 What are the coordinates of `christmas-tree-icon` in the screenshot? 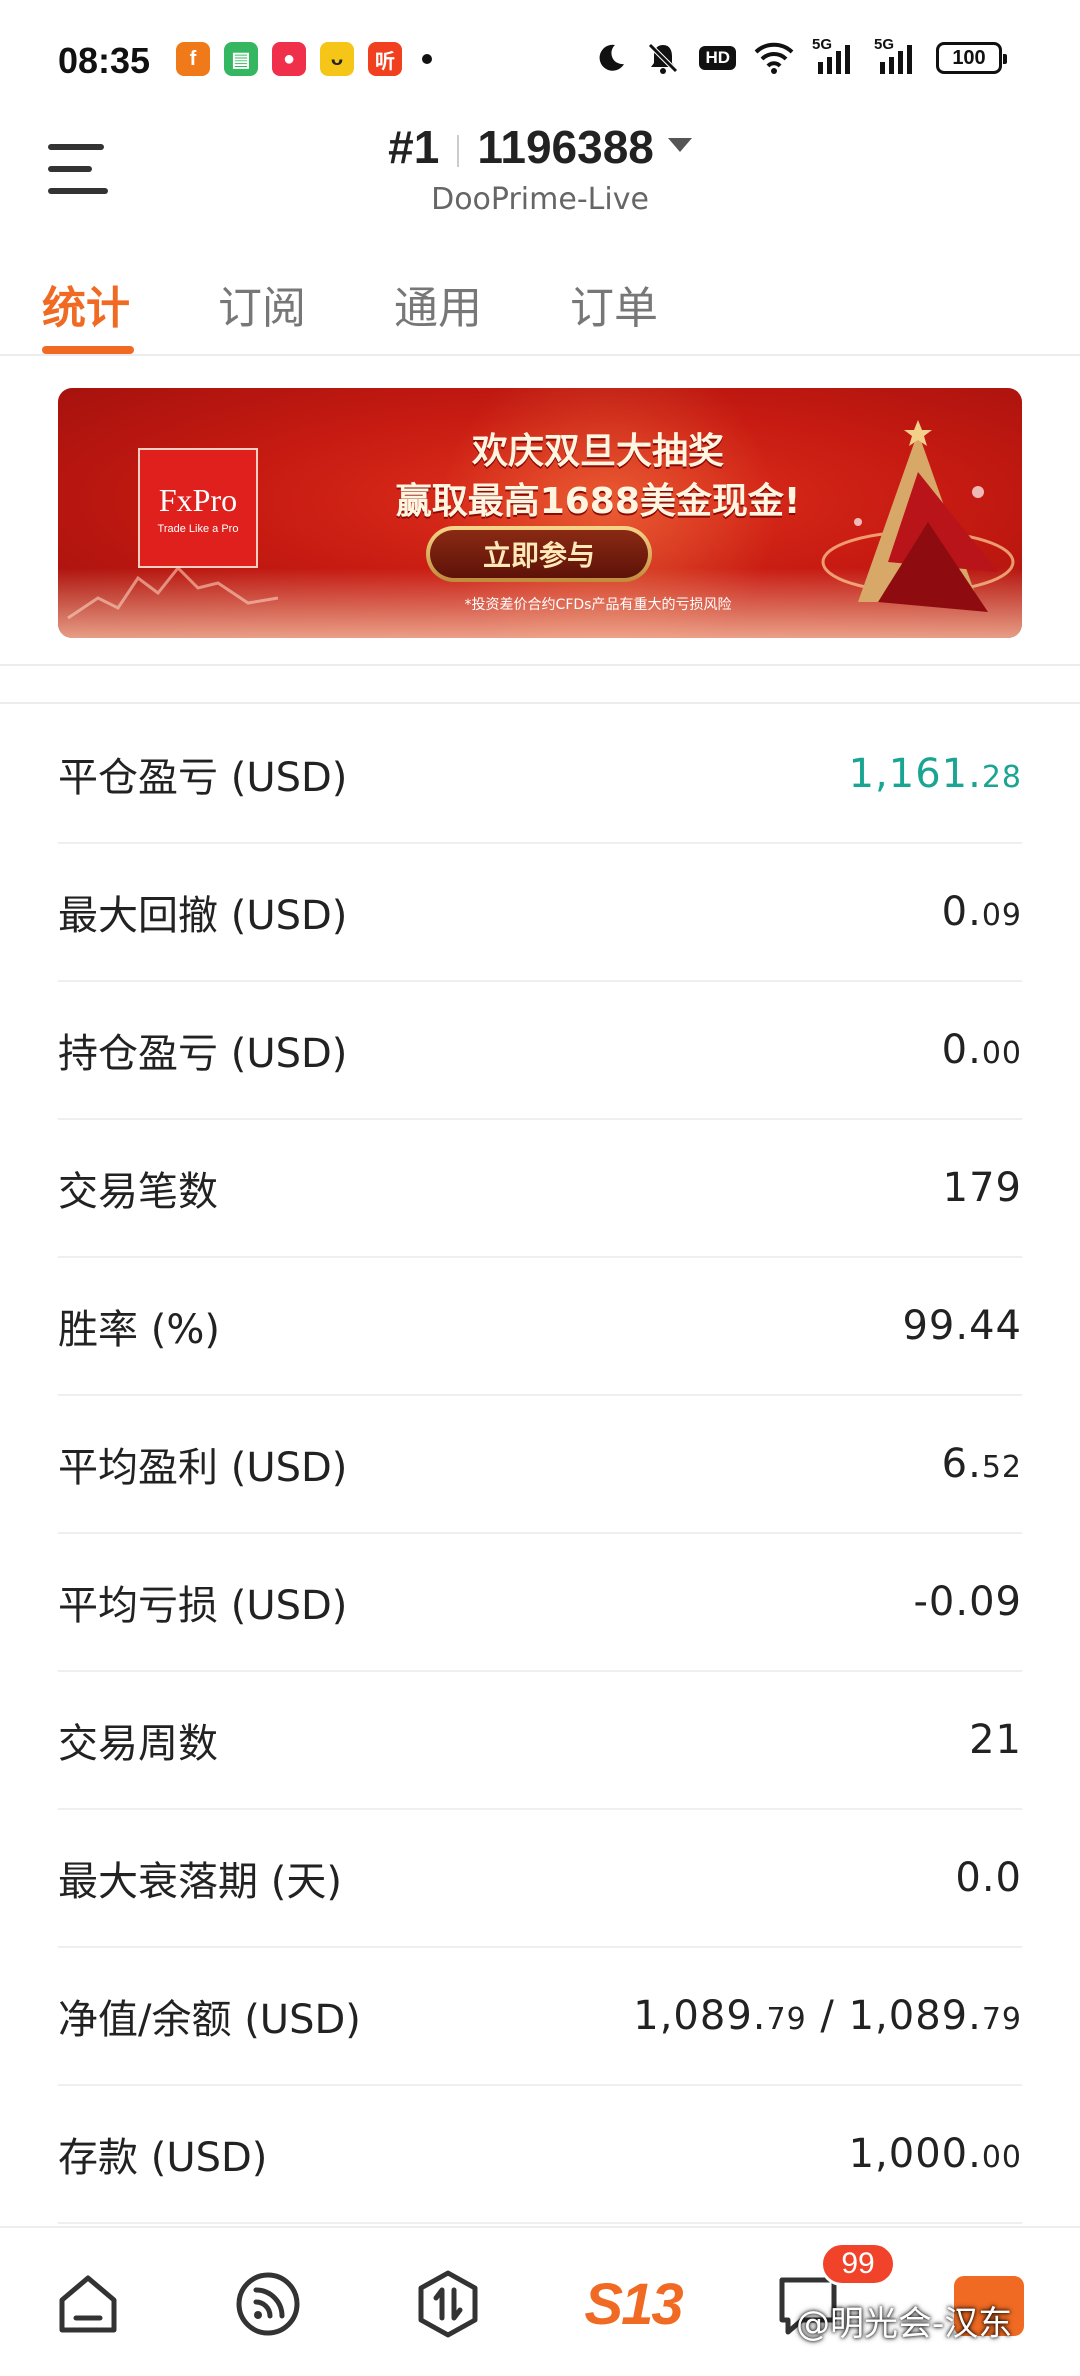 It's located at (918, 516).